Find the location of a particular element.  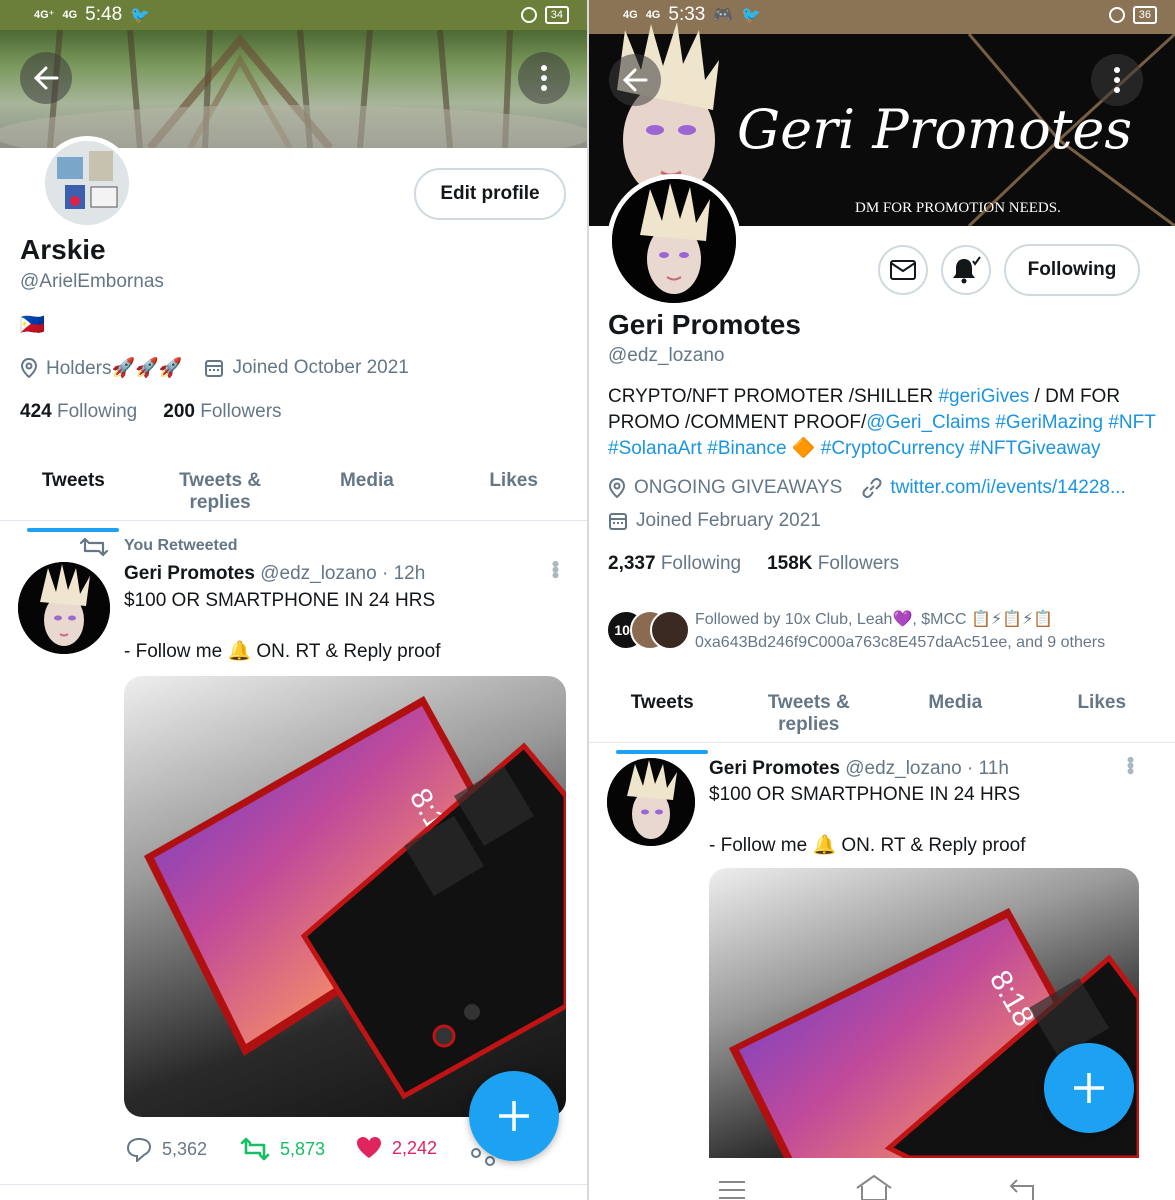

profile-meta-row: Holders🚀🚀🚀 Joined October 2021 is located at coordinates (214, 368).